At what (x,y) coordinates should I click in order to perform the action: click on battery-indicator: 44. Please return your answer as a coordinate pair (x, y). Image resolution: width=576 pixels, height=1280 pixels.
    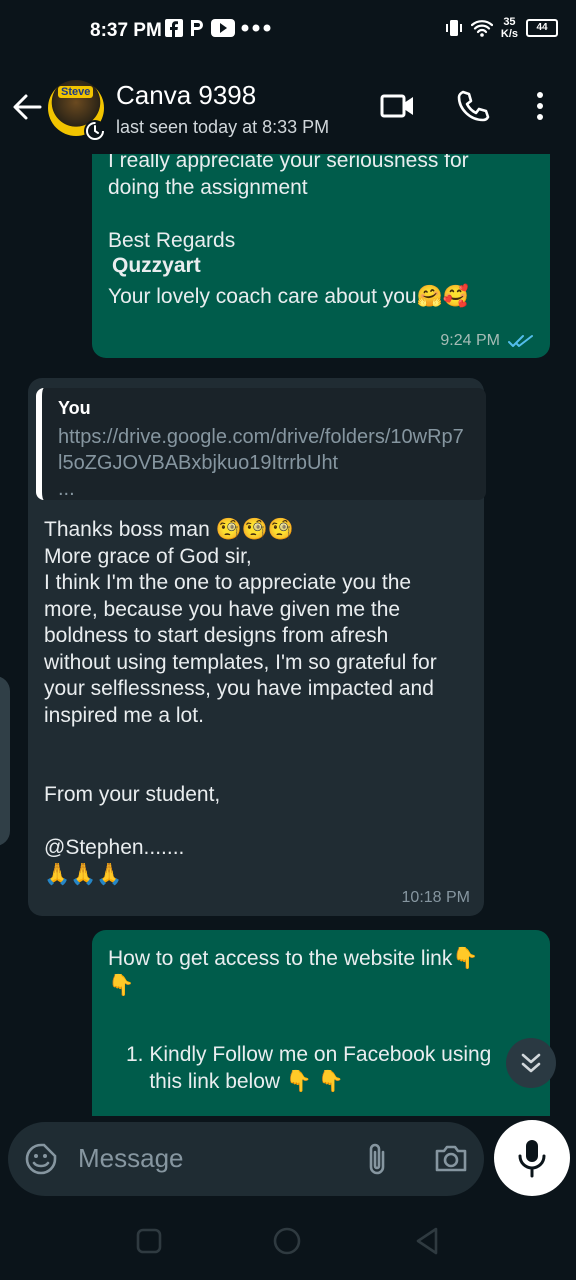
    Looking at the image, I should click on (542, 28).